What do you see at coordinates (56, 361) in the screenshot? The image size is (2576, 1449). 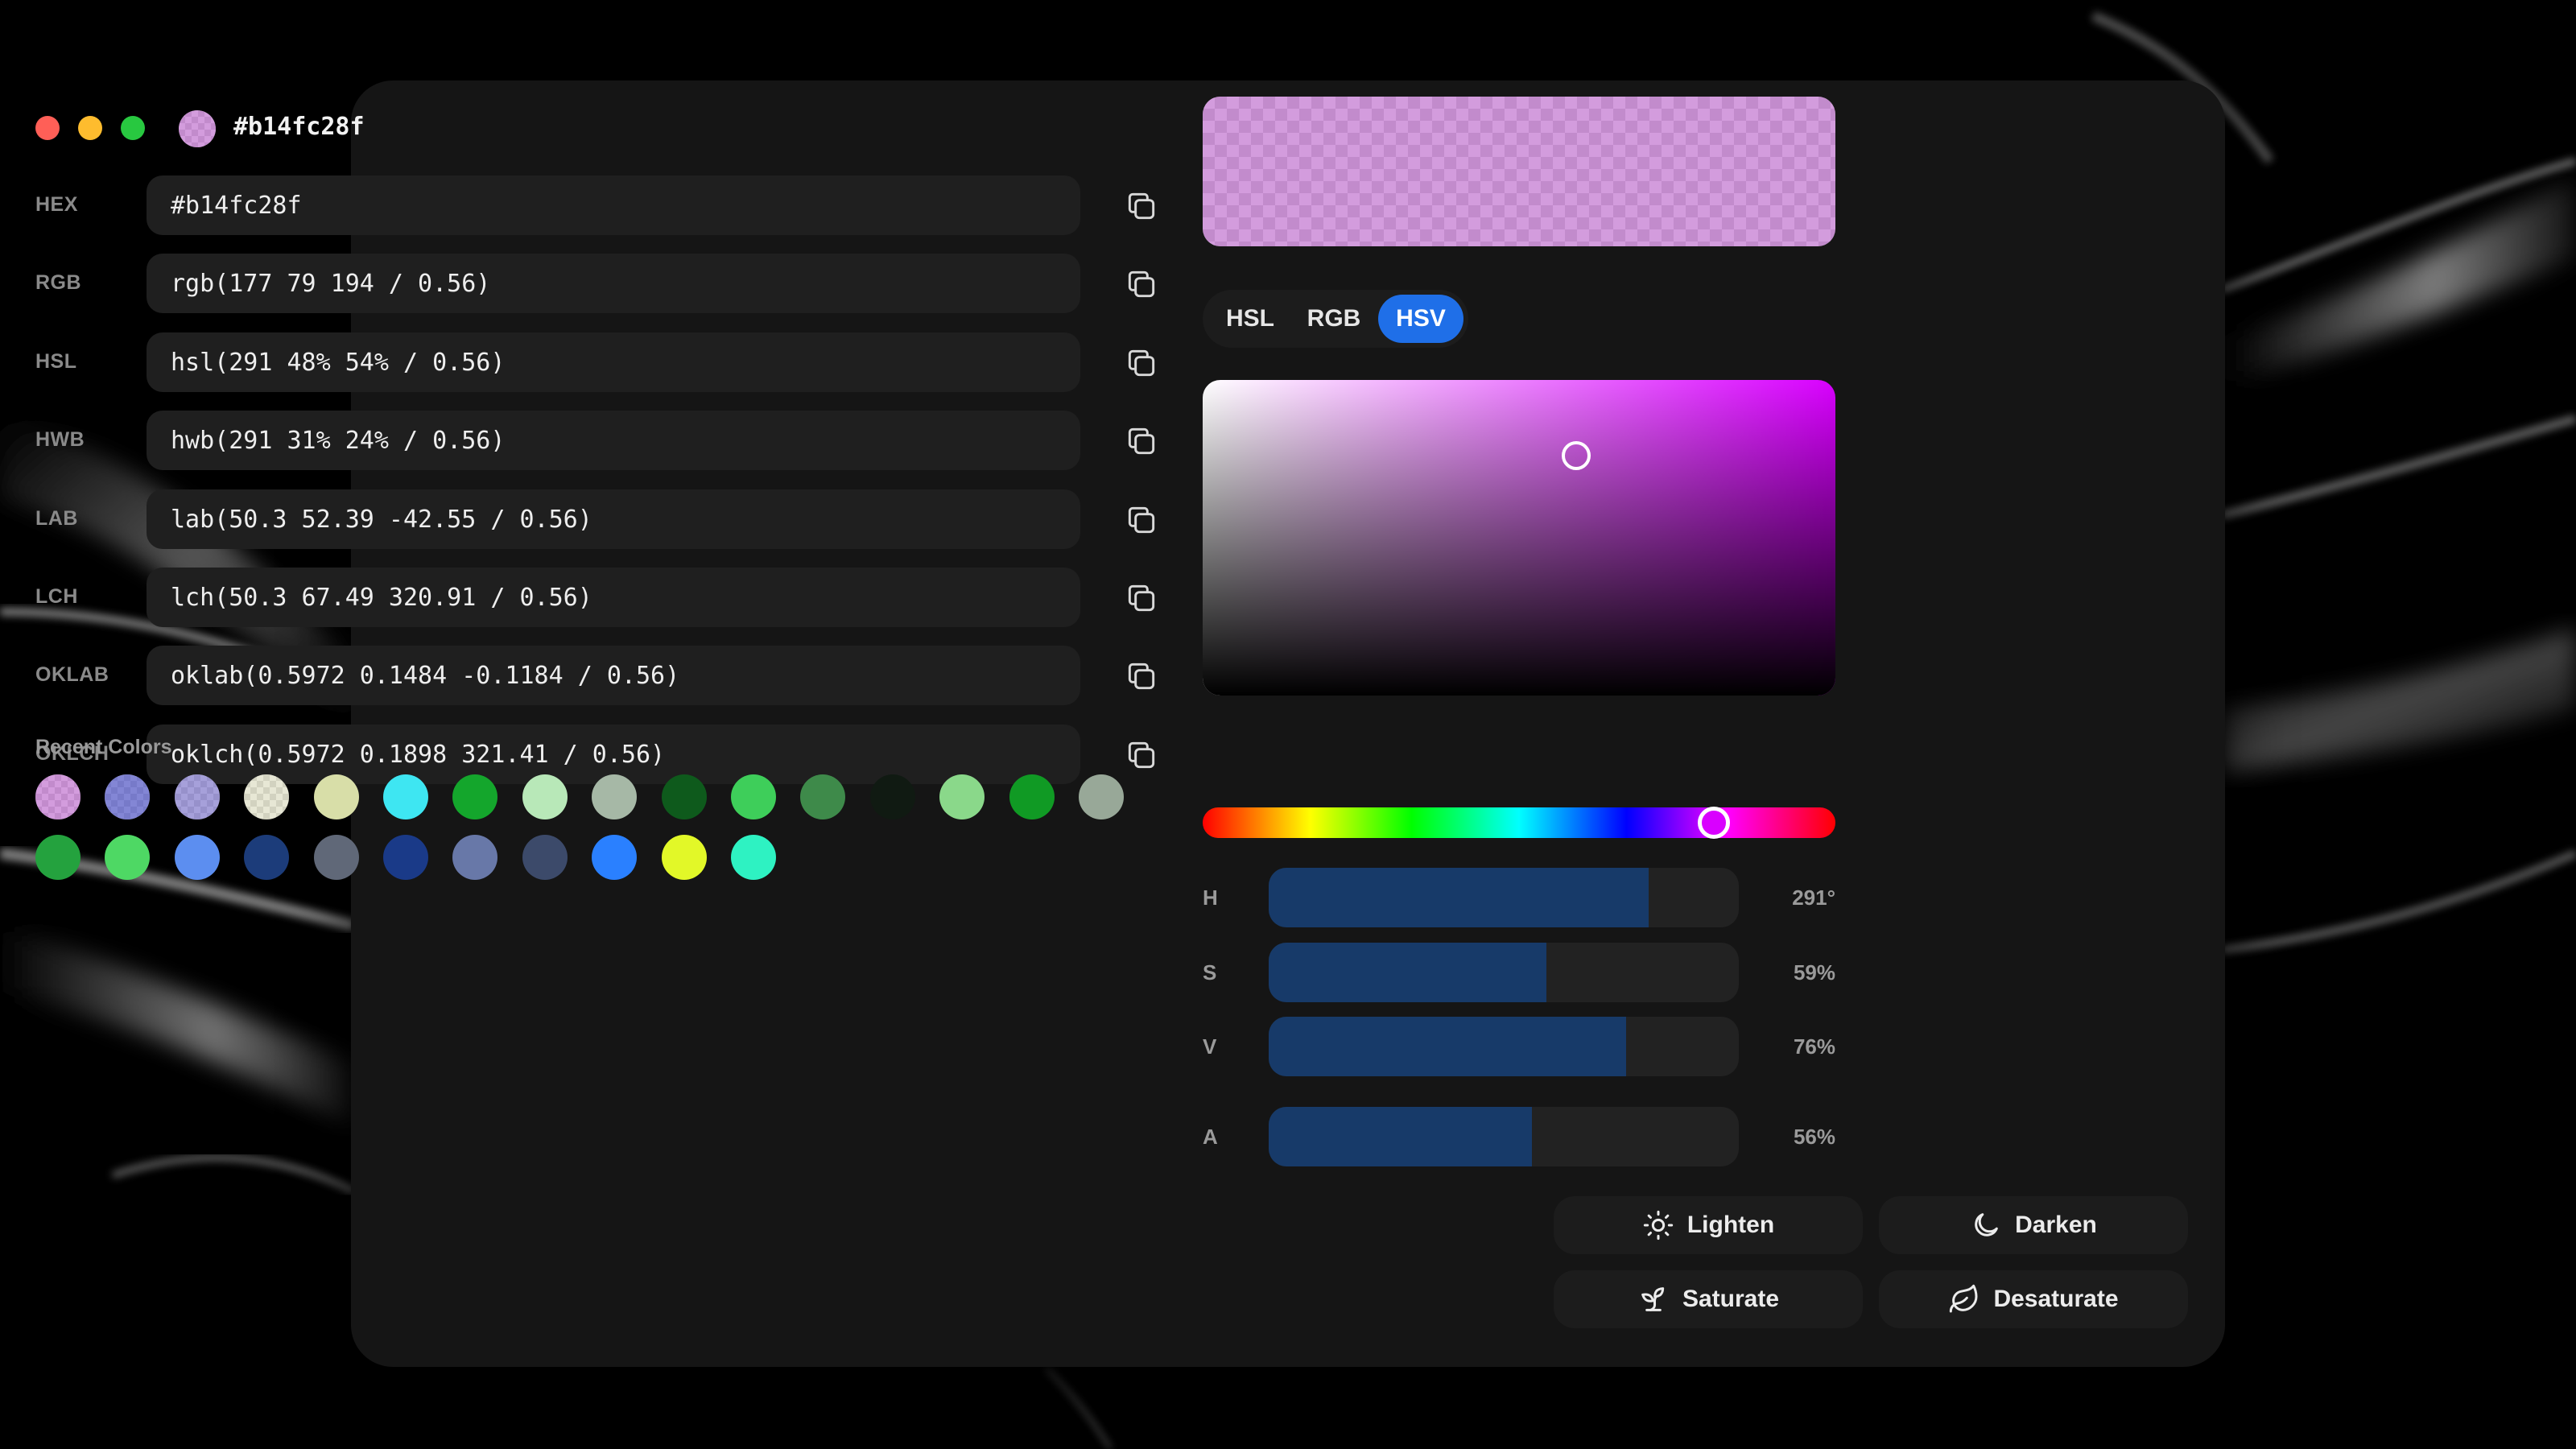 I see `format-label: HSL` at bounding box center [56, 361].